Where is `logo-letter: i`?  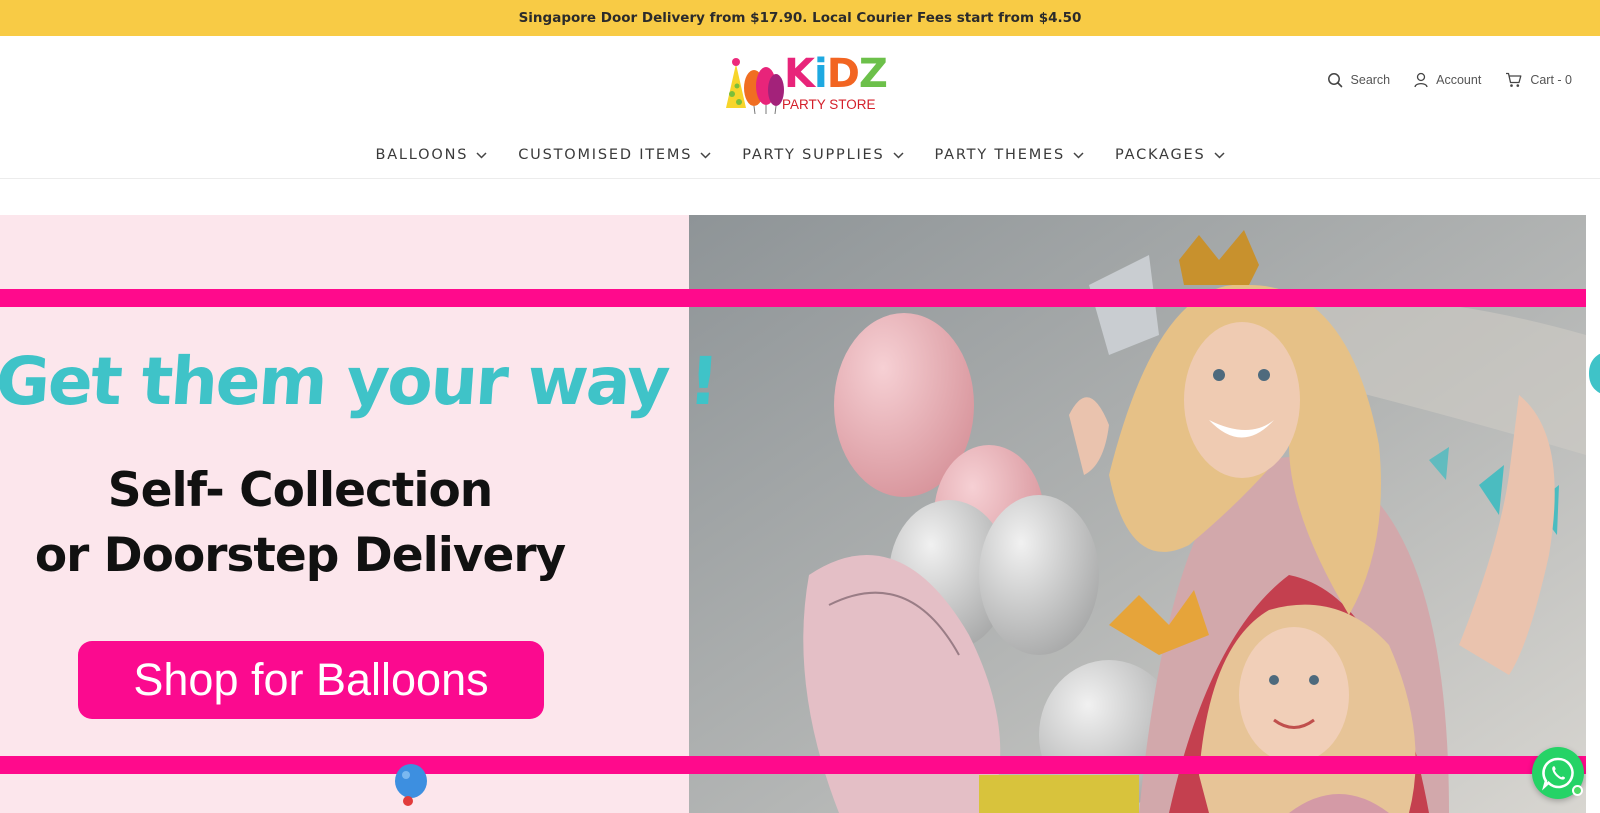 logo-letter: i is located at coordinates (821, 74).